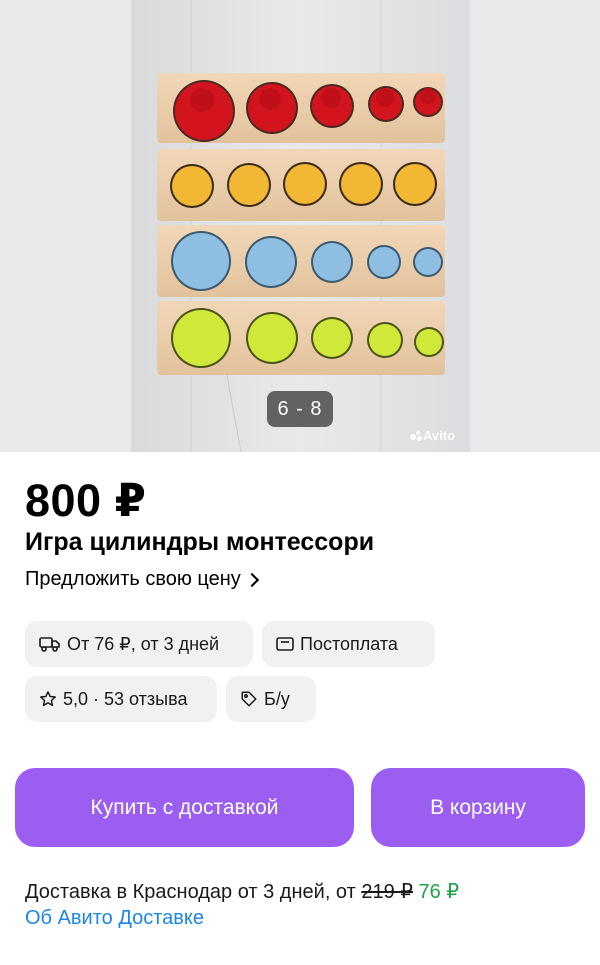 Image resolution: width=600 pixels, height=965 pixels. Describe the element at coordinates (184, 807) in the screenshot. I see `buy-with-delivery-button: Купить с доставкой` at that location.